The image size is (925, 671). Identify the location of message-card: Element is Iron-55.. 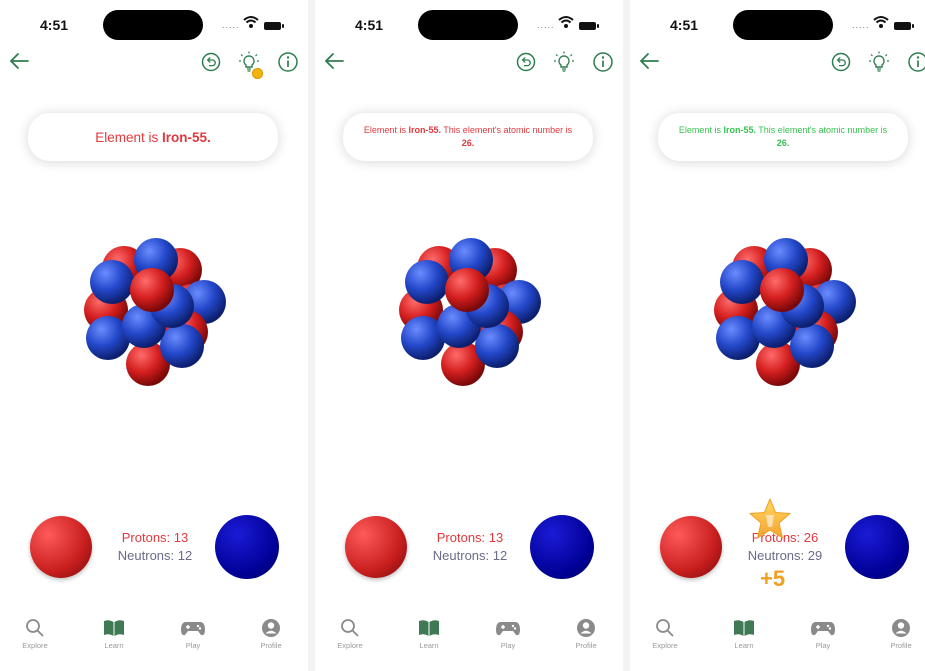
(153, 137).